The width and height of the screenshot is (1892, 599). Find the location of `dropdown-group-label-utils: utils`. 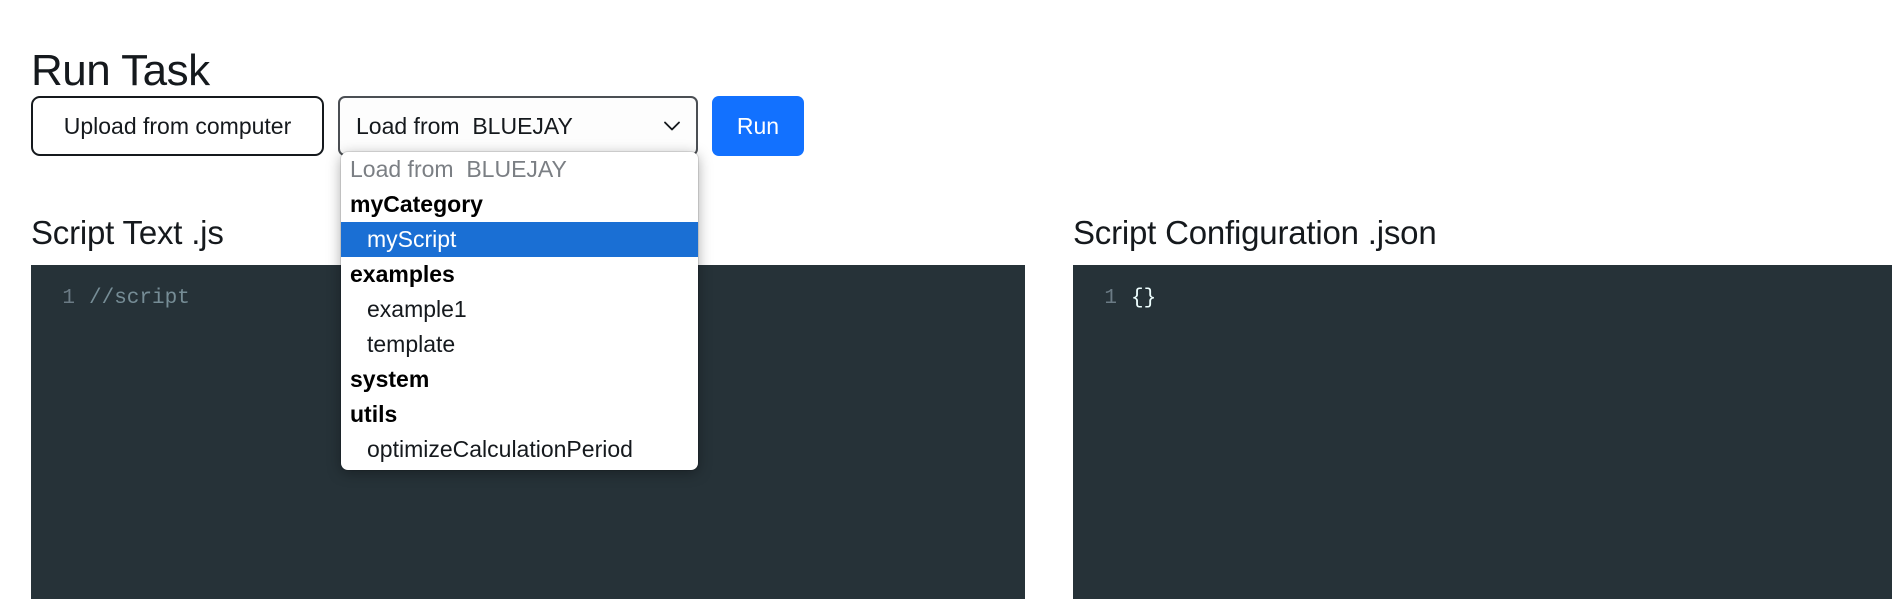

dropdown-group-label-utils: utils is located at coordinates (374, 414).